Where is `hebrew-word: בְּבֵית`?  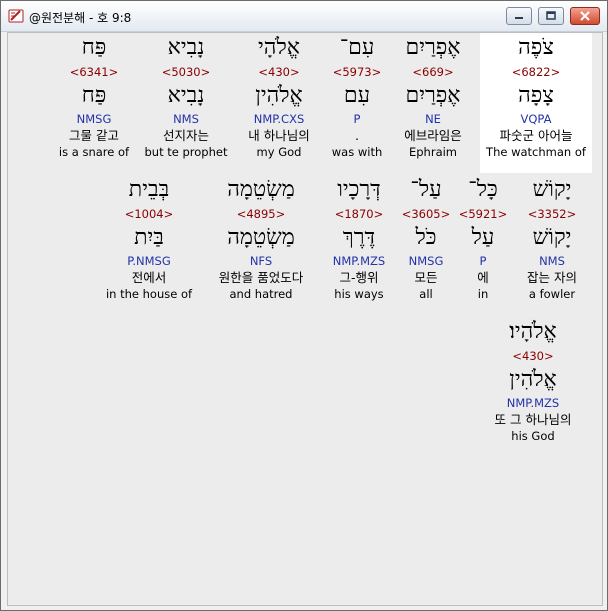
hebrew-word: בְּבֵית is located at coordinates (149, 189).